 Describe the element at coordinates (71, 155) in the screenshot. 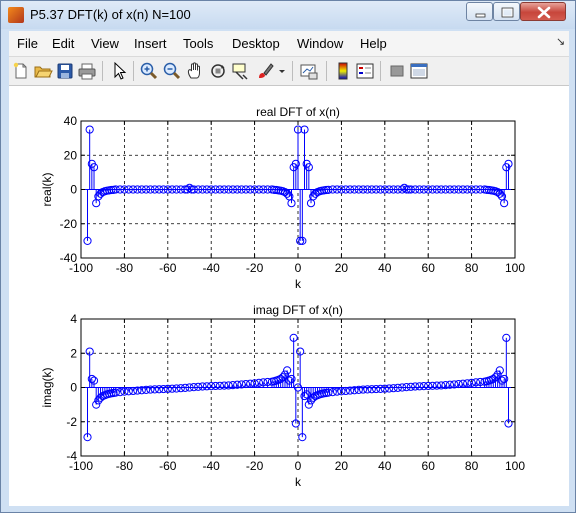

I see `y-tick-label: 20` at that location.